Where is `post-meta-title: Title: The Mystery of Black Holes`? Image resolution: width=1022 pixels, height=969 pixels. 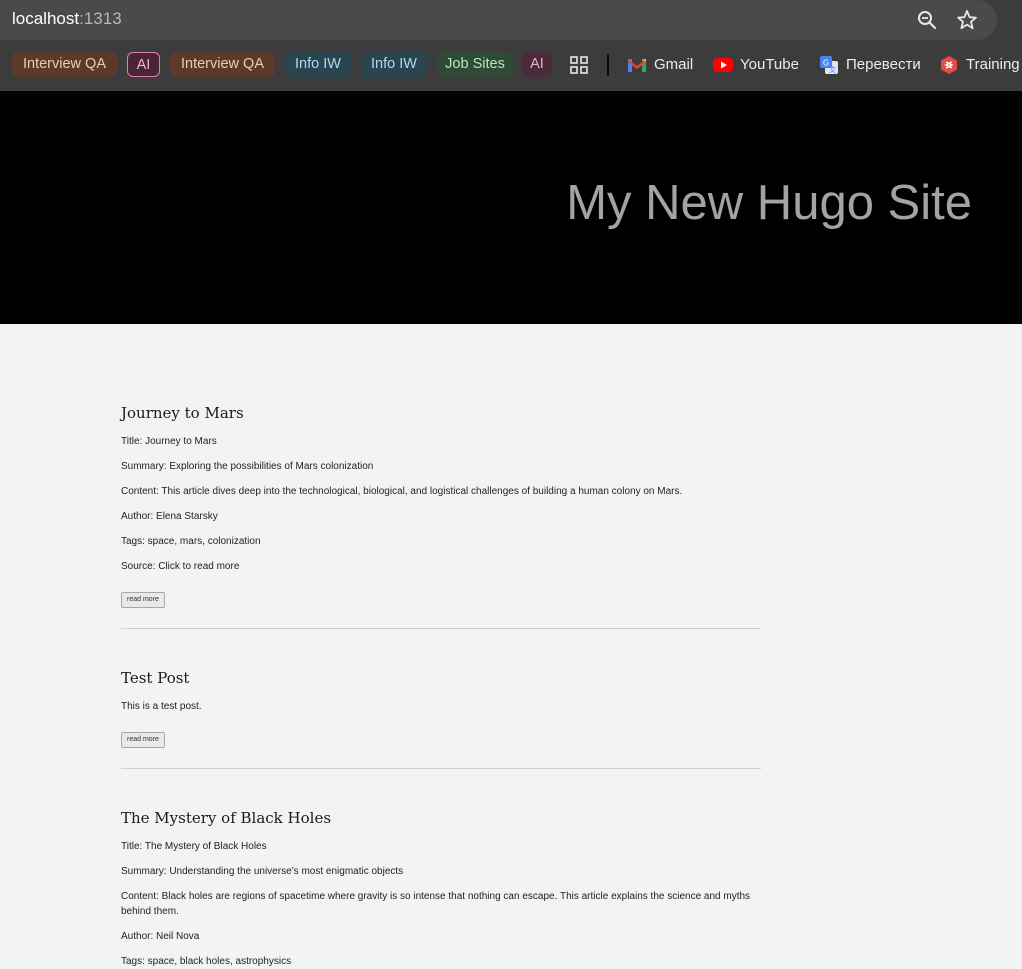
post-meta-title: Title: The Mystery of Black Holes is located at coordinates (194, 846).